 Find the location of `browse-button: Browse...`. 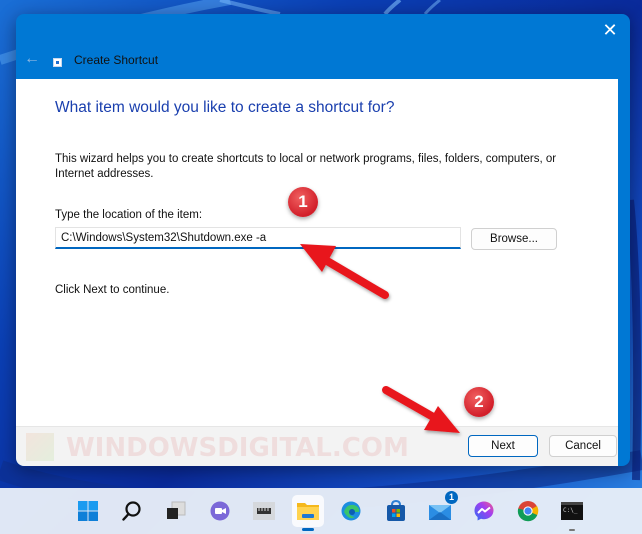

browse-button: Browse... is located at coordinates (514, 239).